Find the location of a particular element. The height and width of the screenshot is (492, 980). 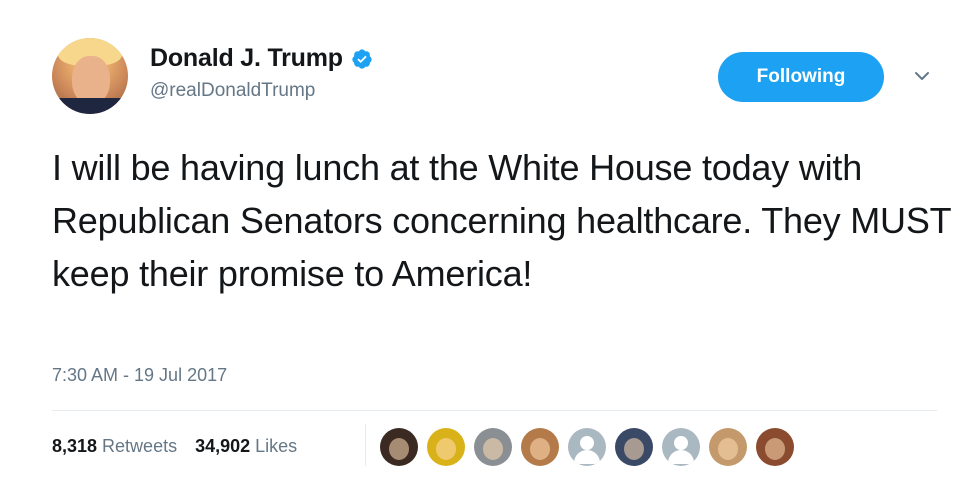

tweet-timestamp: 7:30 AM - 19 Jul 2017 is located at coordinates (139, 375).